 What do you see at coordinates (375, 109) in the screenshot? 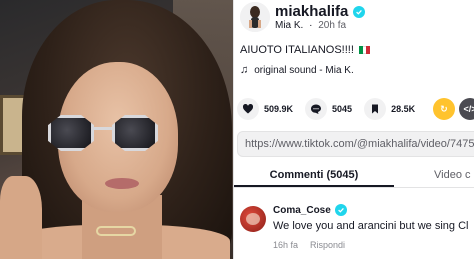
I see `bookmark-icon` at bounding box center [375, 109].